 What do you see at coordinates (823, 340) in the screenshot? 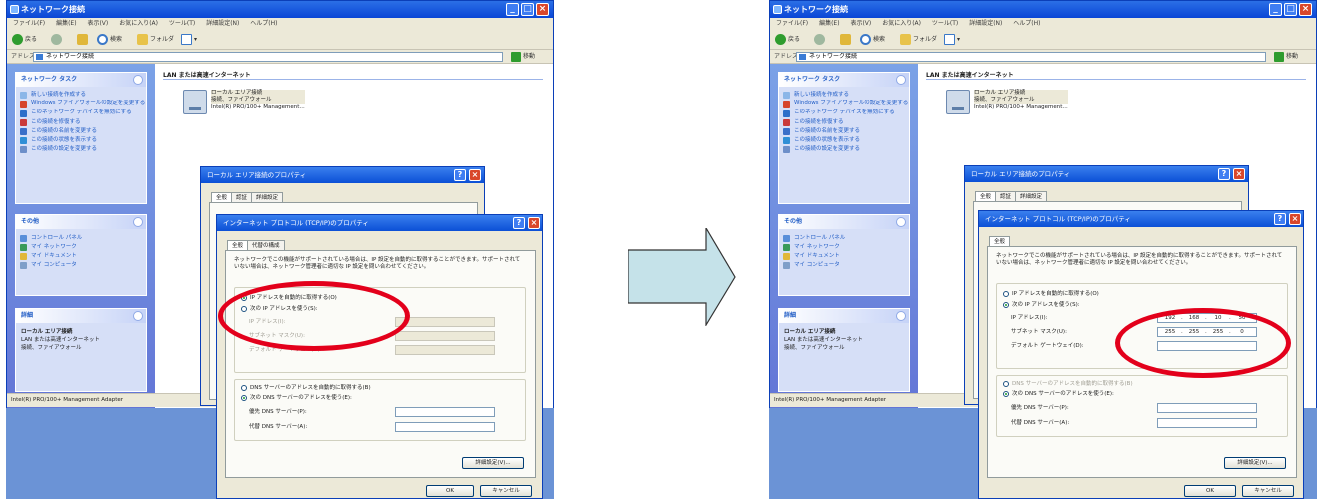
I see `details-line-1: LAN または高速インターネット` at bounding box center [823, 340].